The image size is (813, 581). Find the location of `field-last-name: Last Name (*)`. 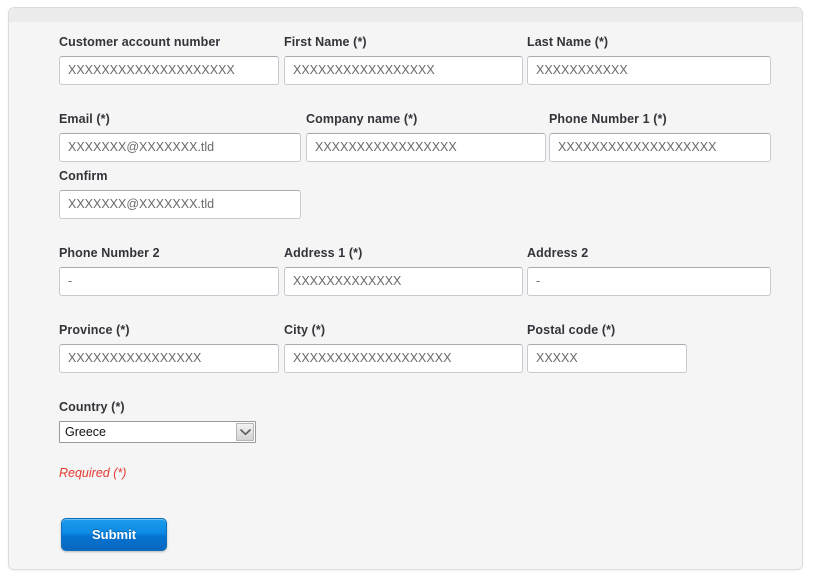

field-last-name: Last Name (*) is located at coordinates (649, 60).